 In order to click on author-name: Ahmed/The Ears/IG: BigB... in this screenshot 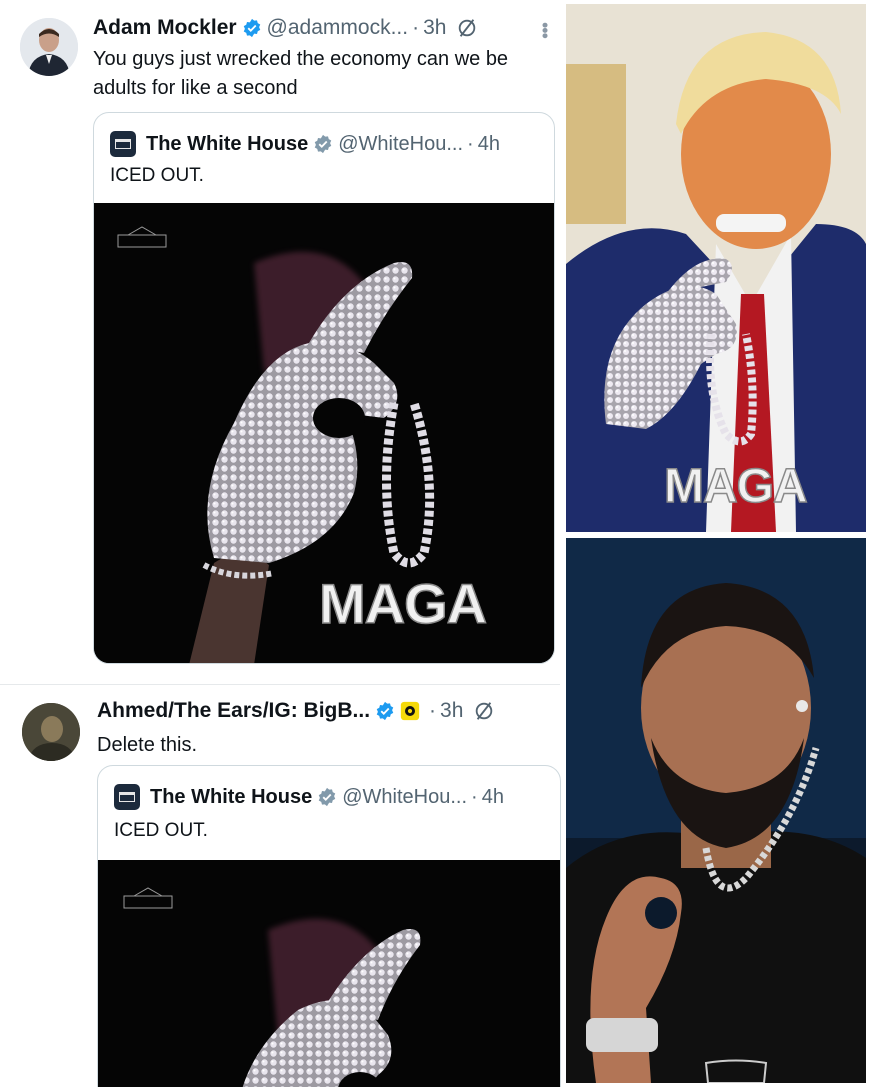, I will do `click(233, 711)`.